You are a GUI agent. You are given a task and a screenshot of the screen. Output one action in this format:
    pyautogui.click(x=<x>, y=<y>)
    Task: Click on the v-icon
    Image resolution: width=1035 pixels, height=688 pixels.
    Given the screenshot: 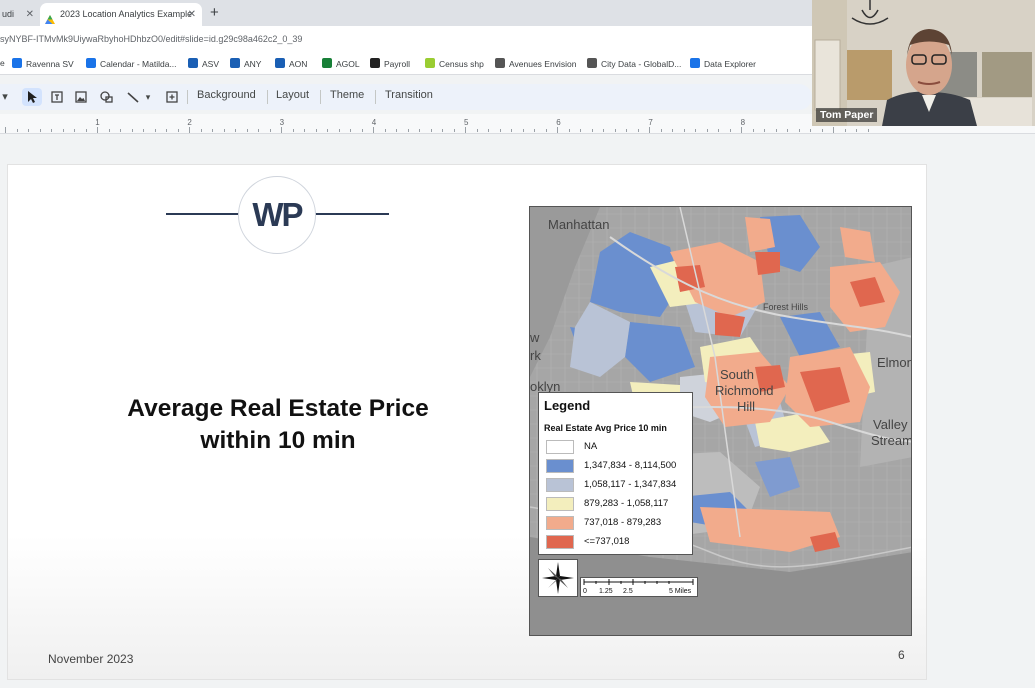 What is the action you would take?
    pyautogui.click(x=280, y=63)
    